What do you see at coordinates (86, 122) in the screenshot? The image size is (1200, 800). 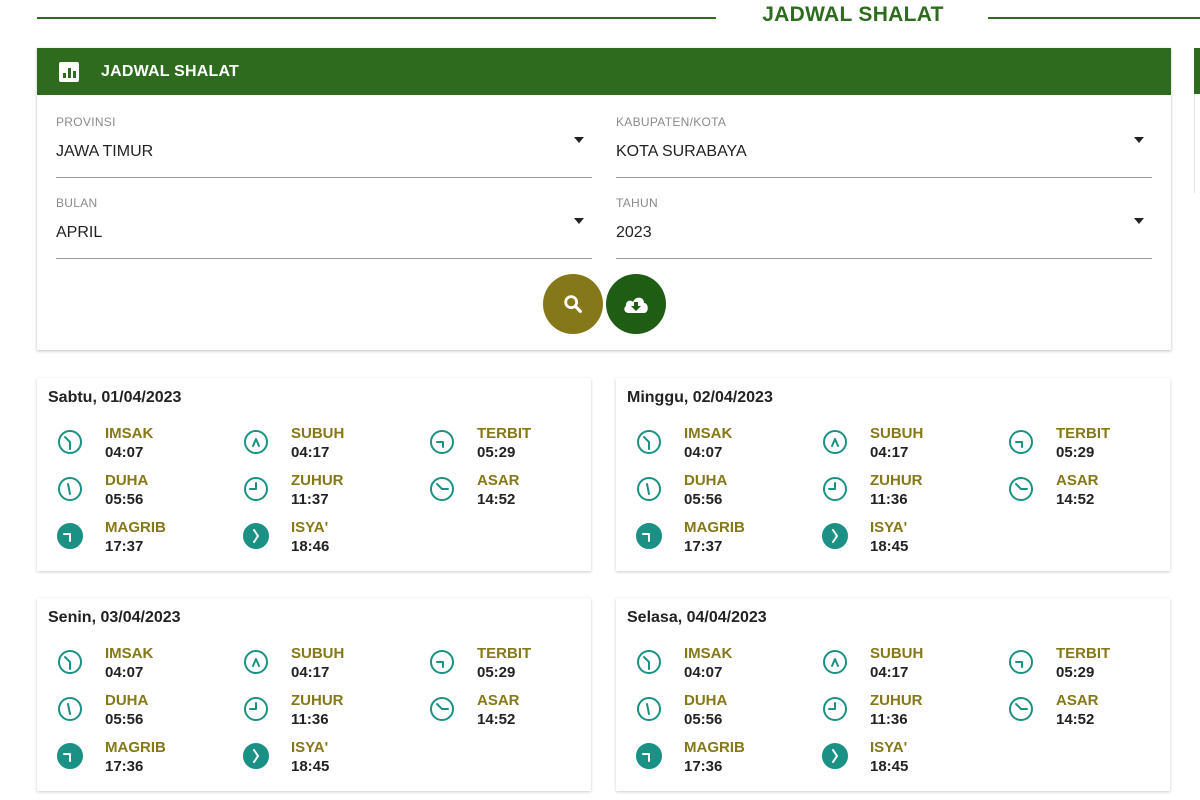 I see `provinsi-label: PROVINSI` at bounding box center [86, 122].